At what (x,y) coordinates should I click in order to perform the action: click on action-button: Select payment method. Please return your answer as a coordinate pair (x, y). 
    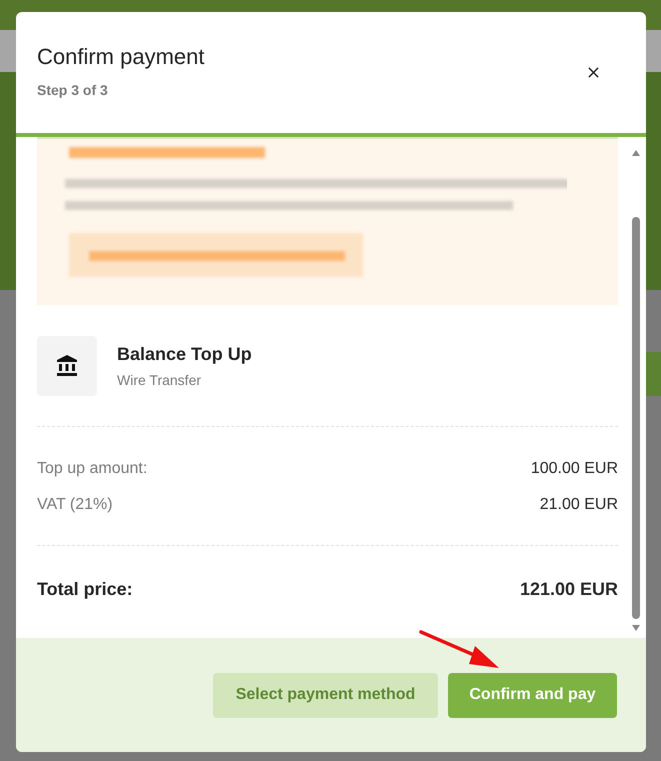
    Looking at the image, I should click on (325, 695).